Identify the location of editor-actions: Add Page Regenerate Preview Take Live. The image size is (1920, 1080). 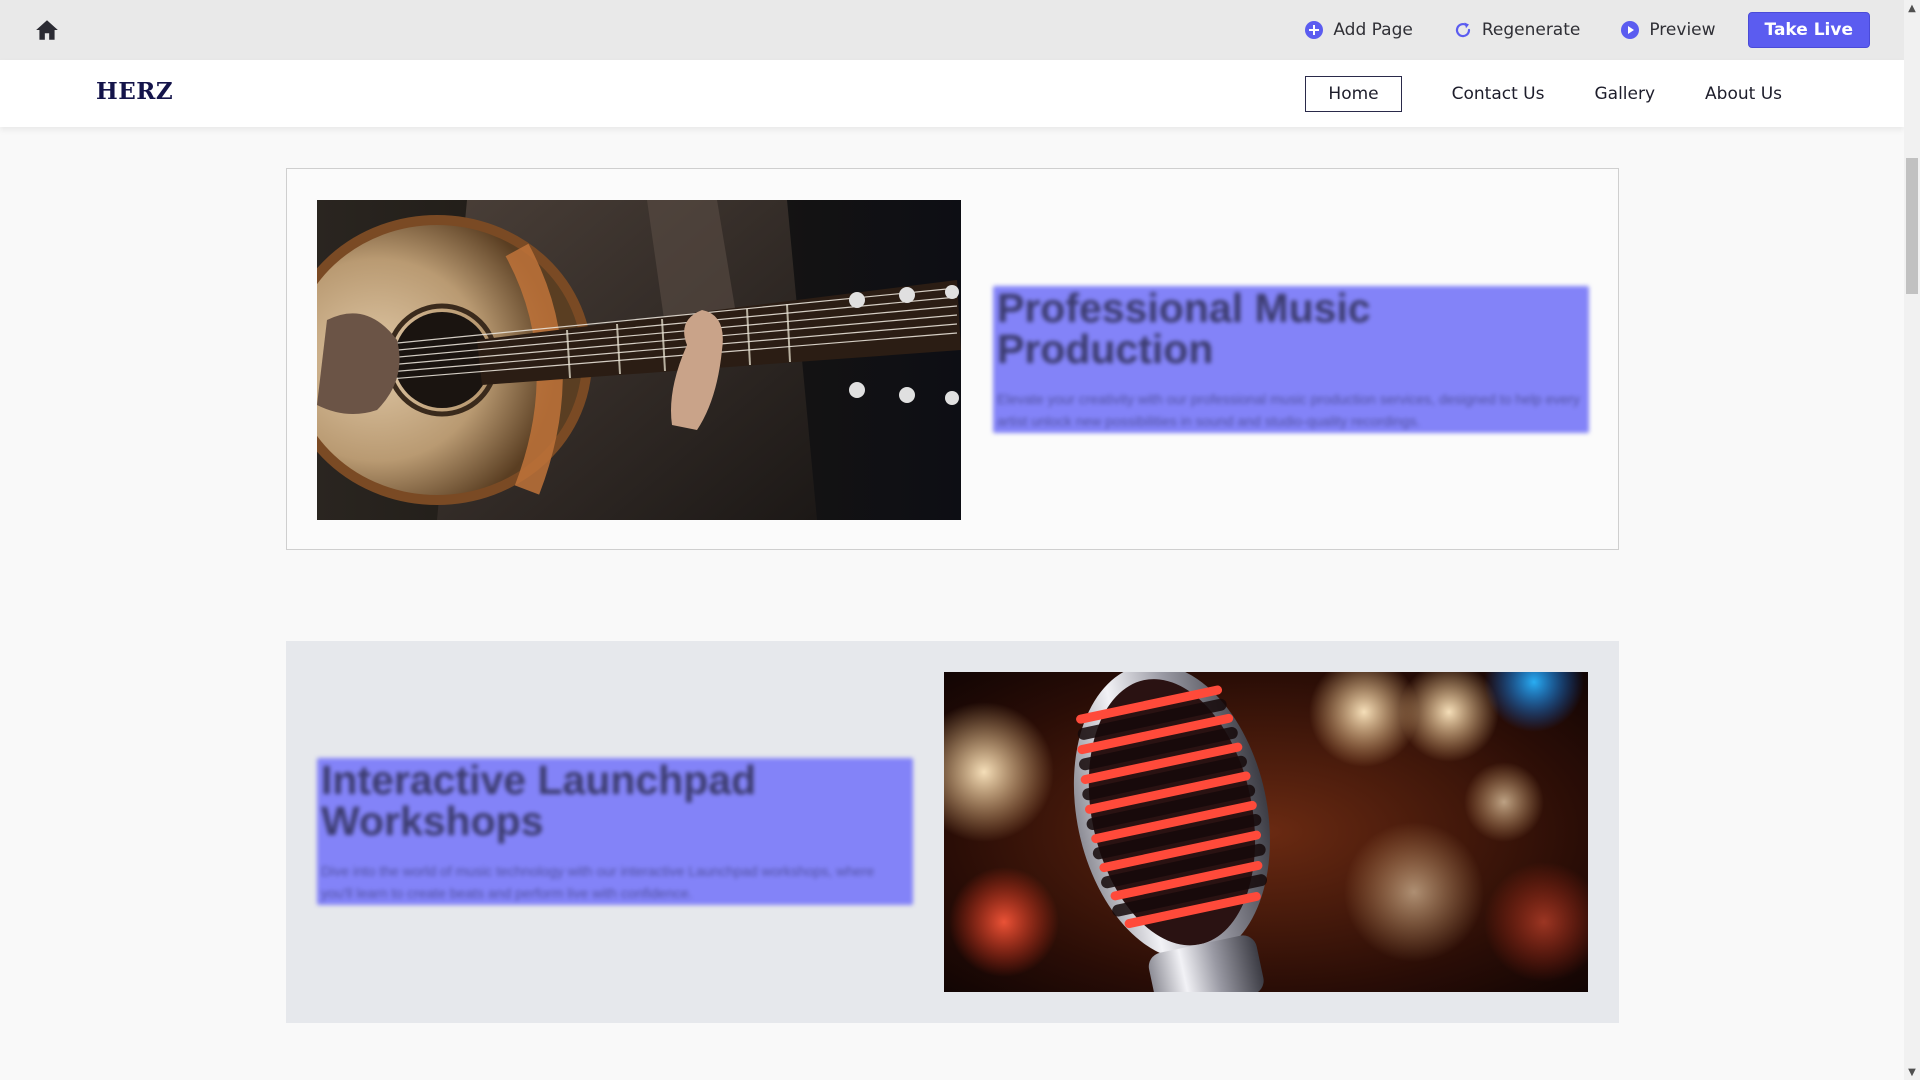
(1567, 30).